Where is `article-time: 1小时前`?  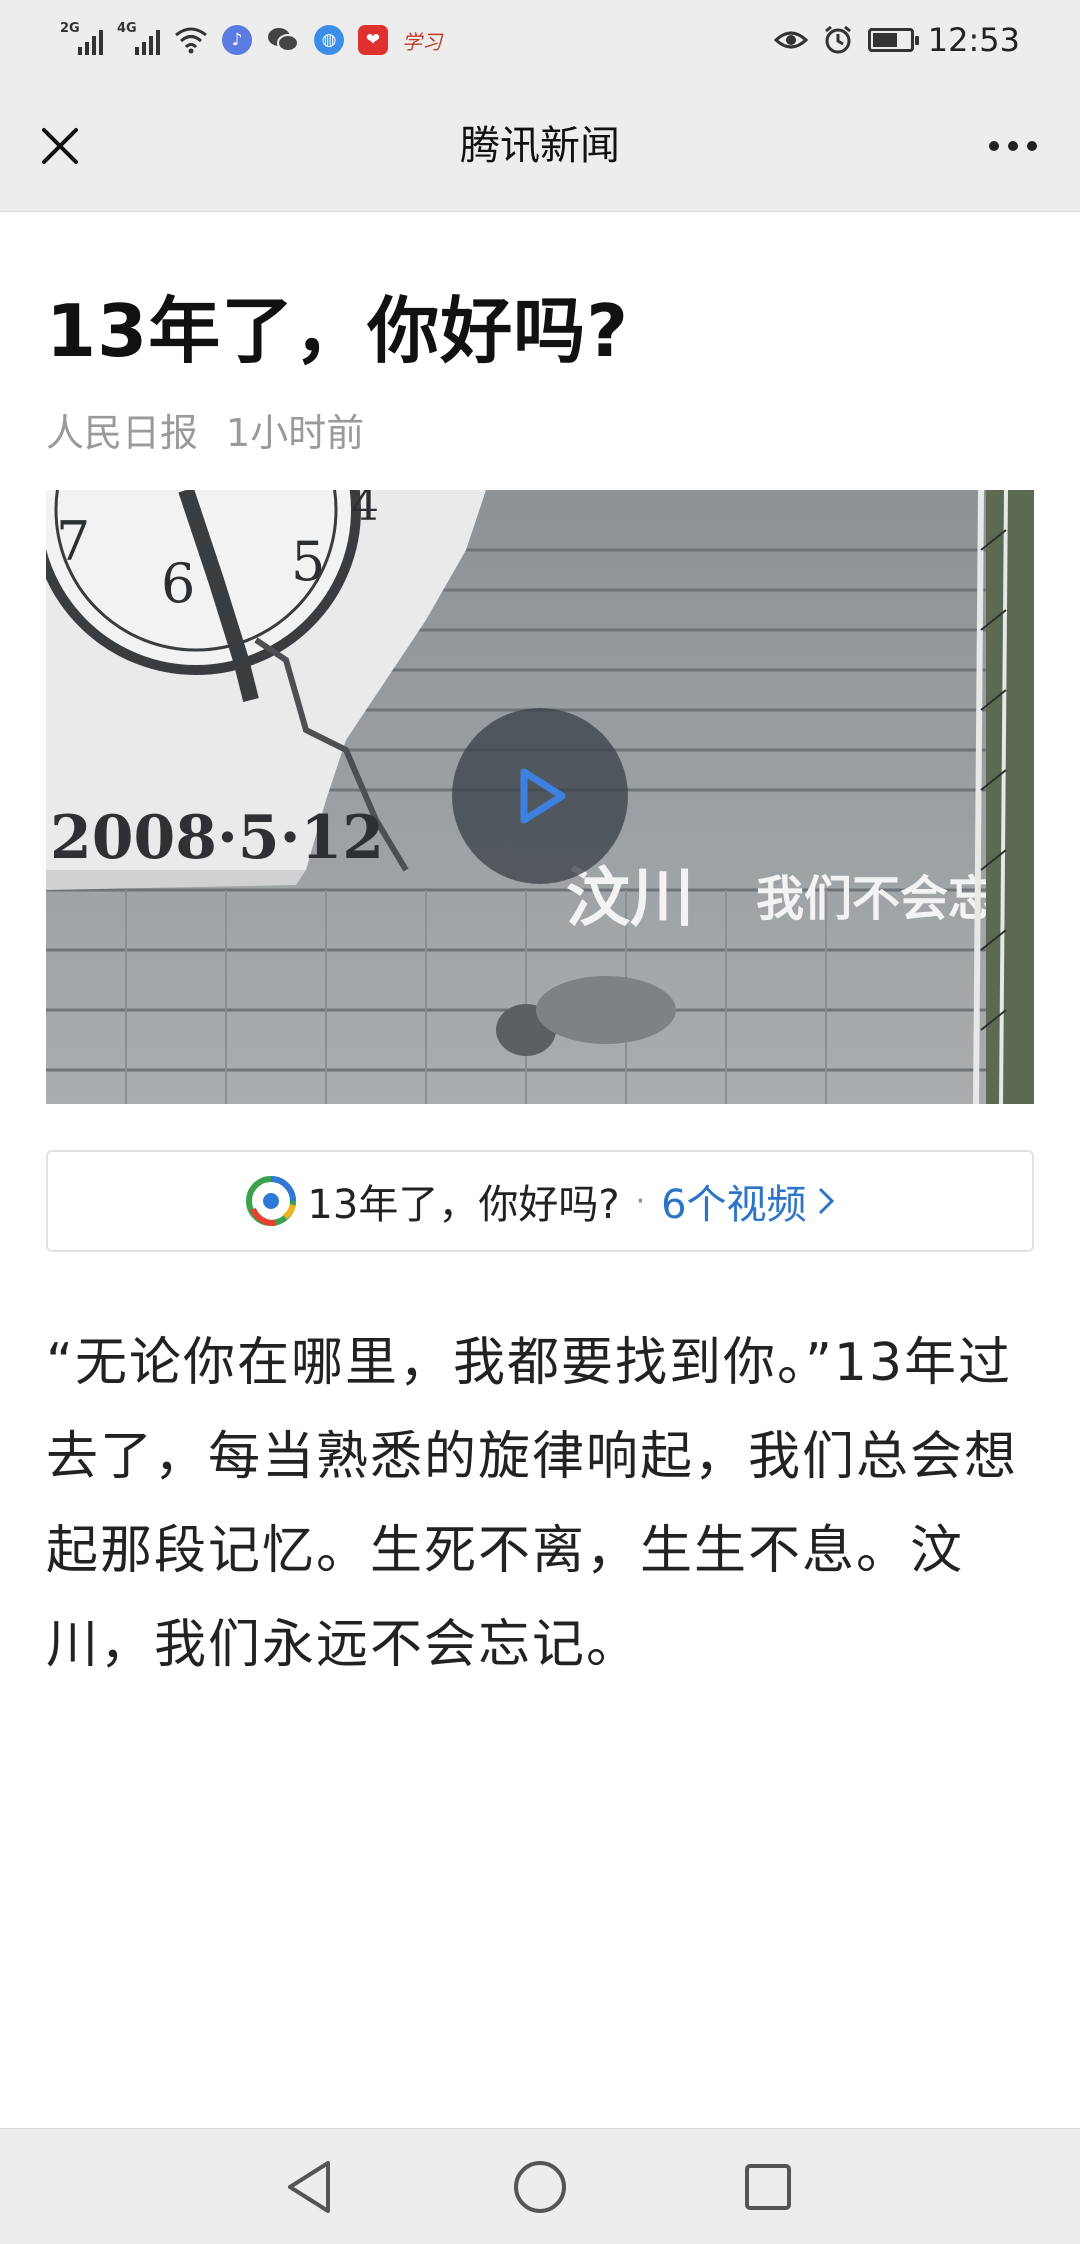
article-time: 1小时前 is located at coordinates (295, 433).